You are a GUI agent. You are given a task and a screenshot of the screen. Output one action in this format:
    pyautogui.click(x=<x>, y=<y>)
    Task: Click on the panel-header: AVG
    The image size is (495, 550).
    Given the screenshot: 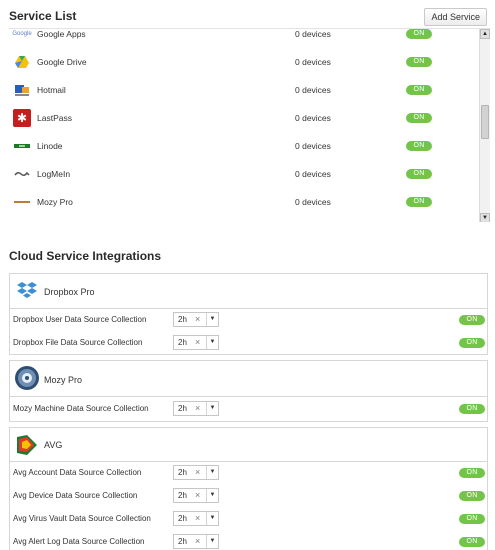 What is the action you would take?
    pyautogui.click(x=248, y=445)
    